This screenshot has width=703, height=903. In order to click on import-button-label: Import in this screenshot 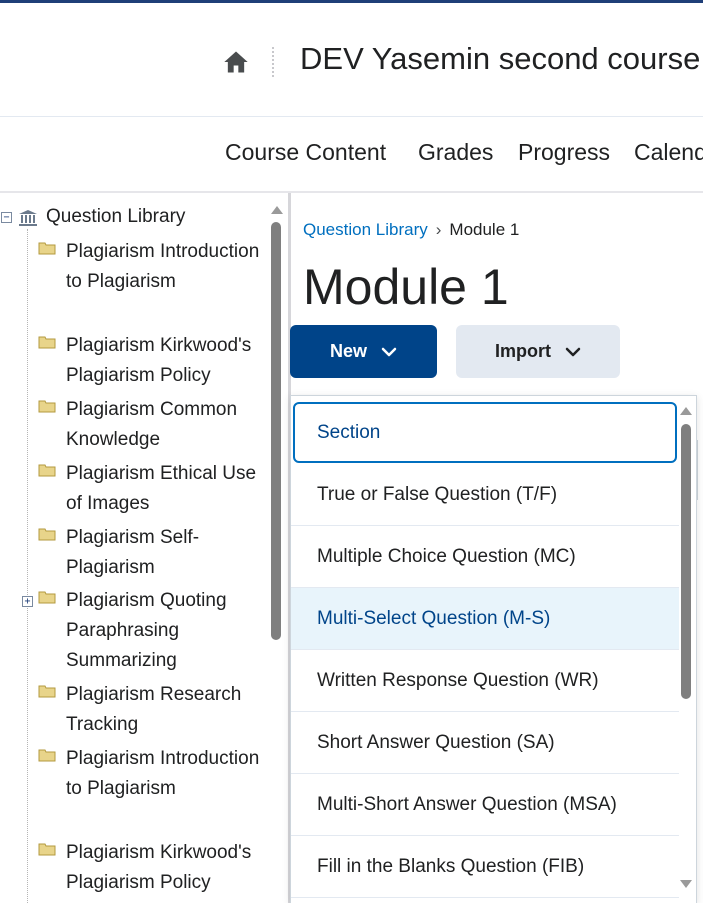, I will do `click(523, 351)`.